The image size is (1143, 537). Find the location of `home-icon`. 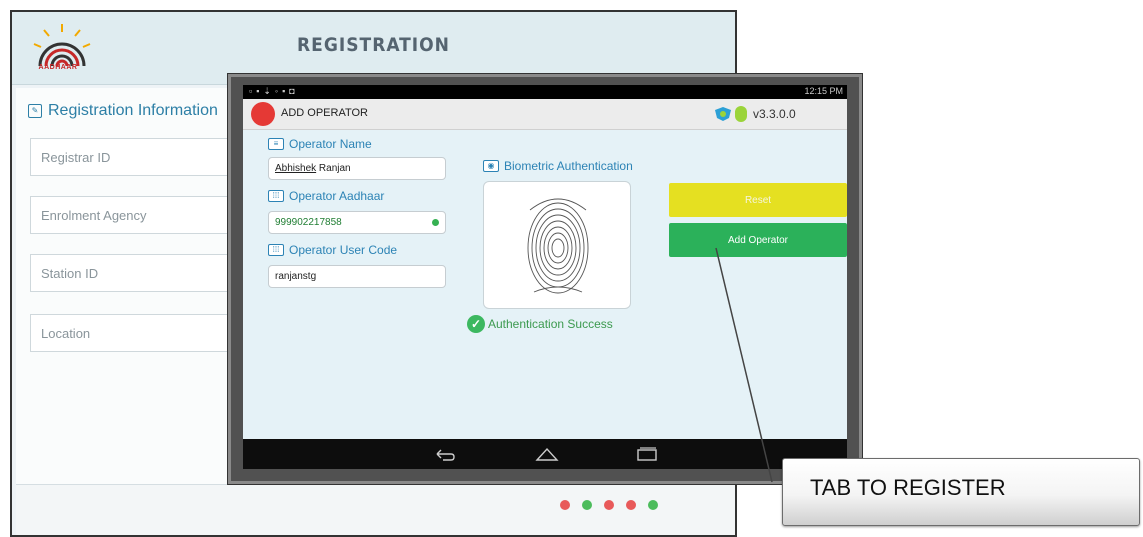

home-icon is located at coordinates (547, 454).